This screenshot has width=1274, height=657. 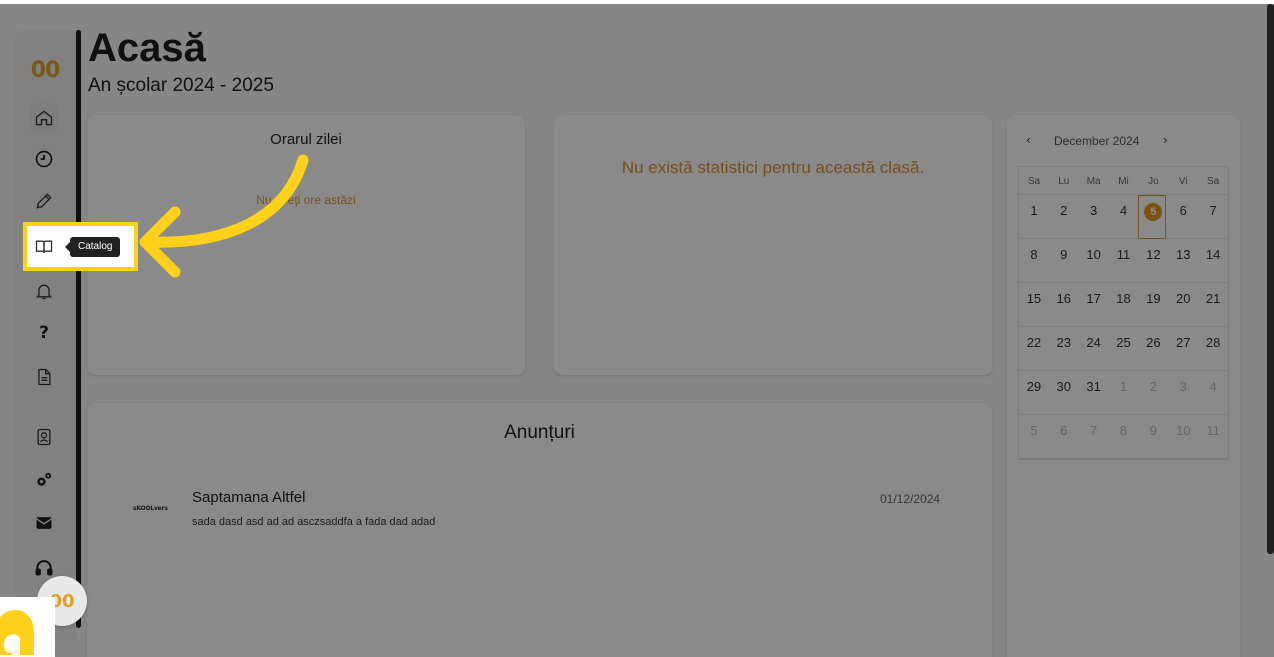 What do you see at coordinates (539, 432) in the screenshot?
I see `announcements-title: Anunțuri` at bounding box center [539, 432].